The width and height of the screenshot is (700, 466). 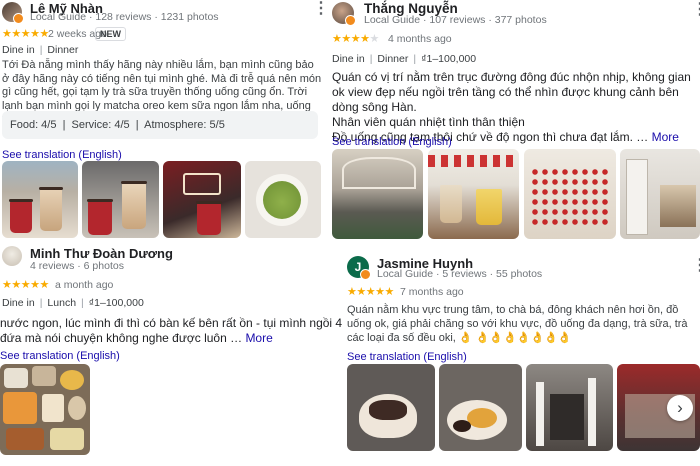 I want to click on reviewer-meta: Local Guide · 107 reviews · 377 photos, so click(x=455, y=20).